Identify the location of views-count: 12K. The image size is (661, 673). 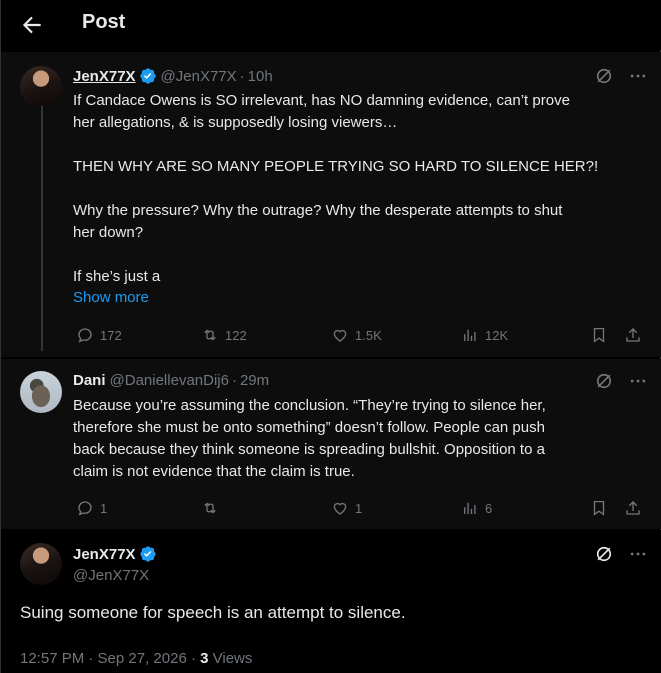
(497, 335).